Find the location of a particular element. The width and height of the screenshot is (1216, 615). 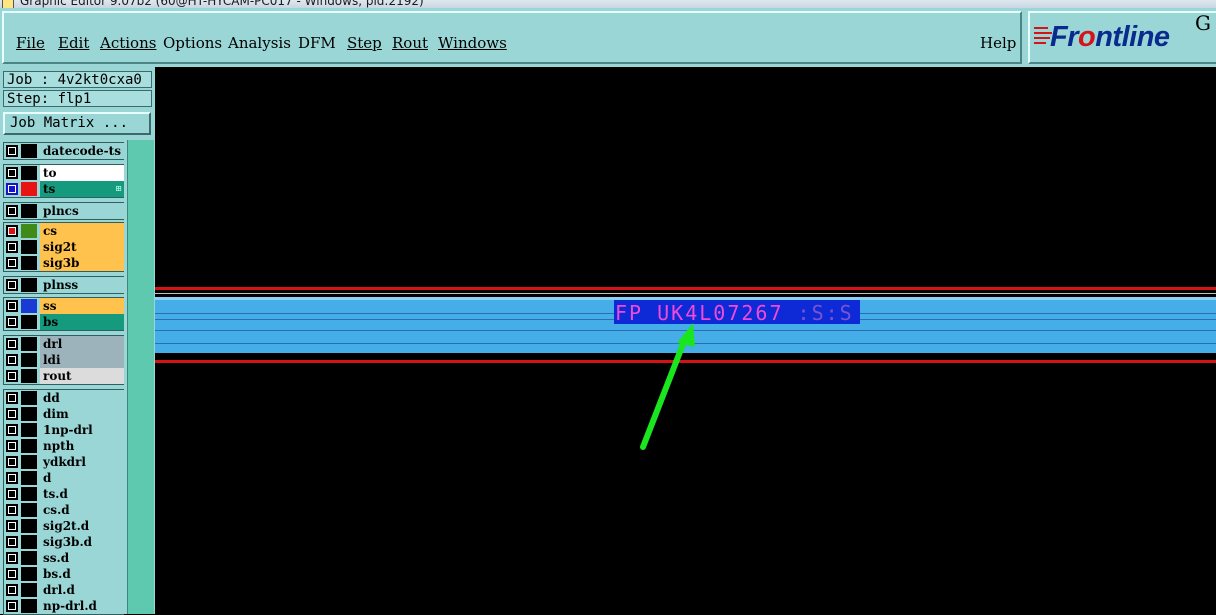

layer-row-datecode-ts: datecode-ts is located at coordinates (64, 151).